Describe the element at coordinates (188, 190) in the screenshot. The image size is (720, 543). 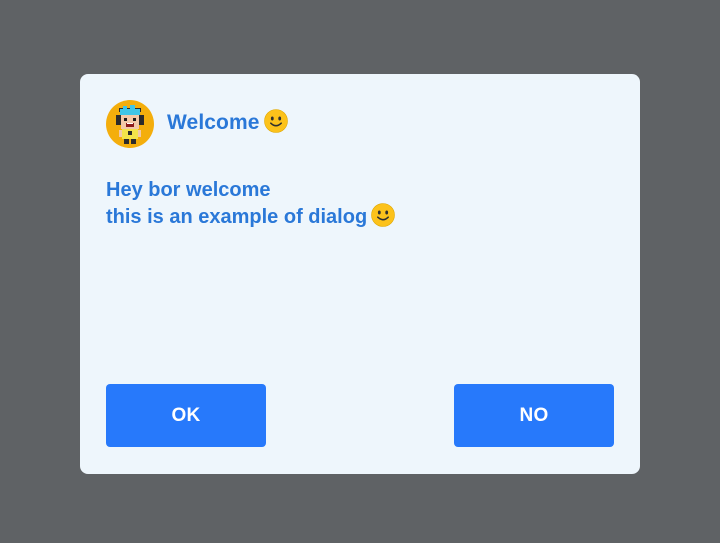
I see `message-line-1: Hey bor welcome` at that location.